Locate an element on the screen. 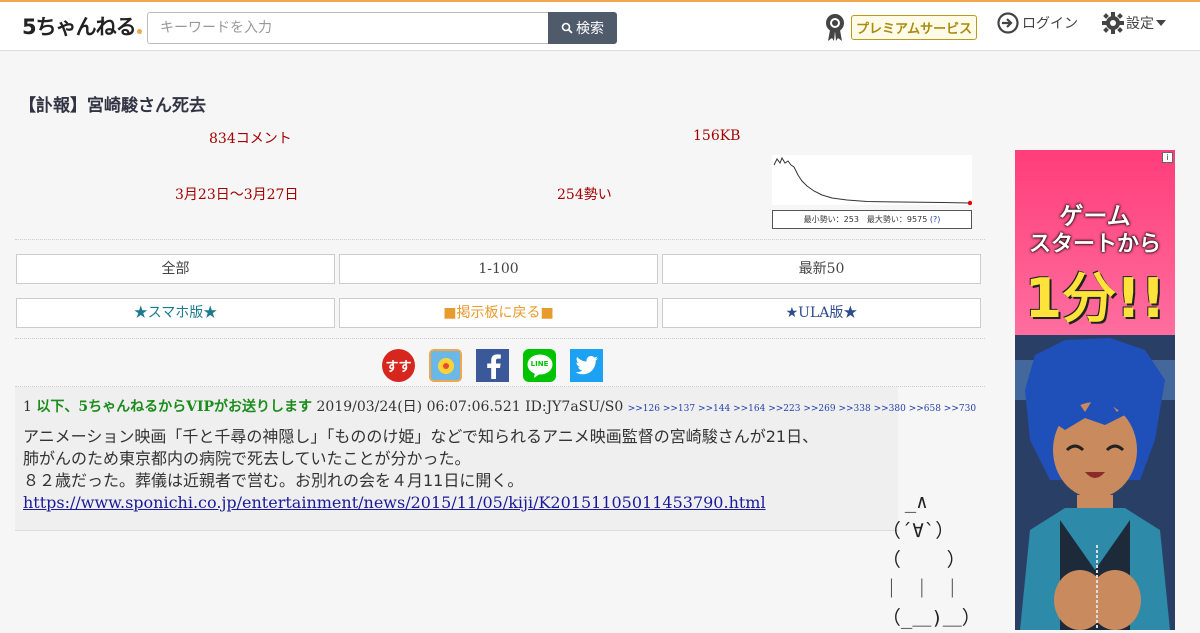  back-to-board-link: ■掲示板に戻る■ is located at coordinates (498, 313).